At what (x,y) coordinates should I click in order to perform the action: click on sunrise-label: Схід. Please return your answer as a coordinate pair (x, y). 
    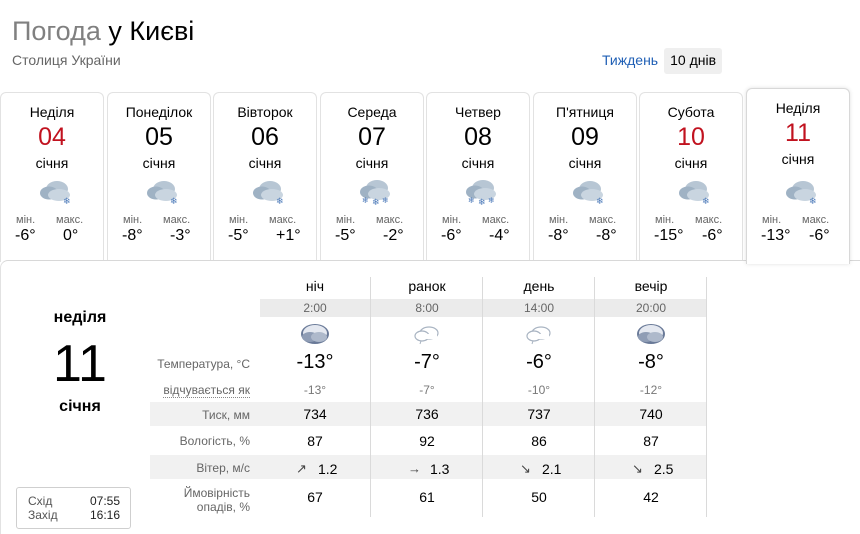
    Looking at the image, I should click on (40, 501).